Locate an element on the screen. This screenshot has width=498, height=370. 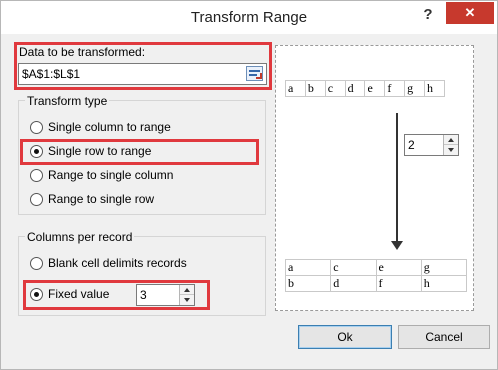
option-blank-cell-delimits: Blank cell delimits records is located at coordinates (130, 264).